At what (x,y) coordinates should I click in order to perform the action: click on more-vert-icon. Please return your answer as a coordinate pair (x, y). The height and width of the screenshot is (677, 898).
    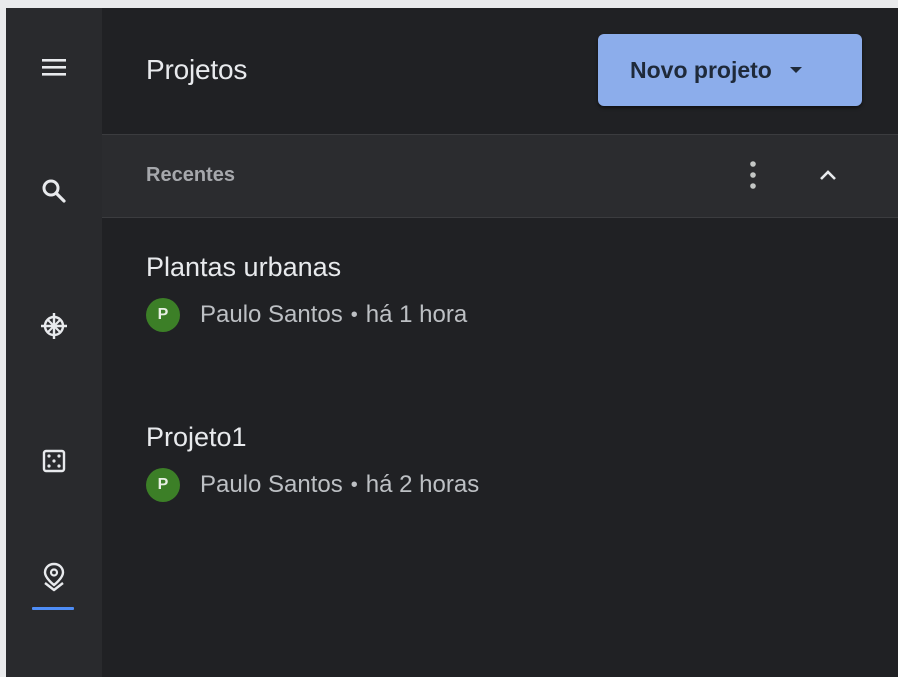
    Looking at the image, I should click on (753, 175).